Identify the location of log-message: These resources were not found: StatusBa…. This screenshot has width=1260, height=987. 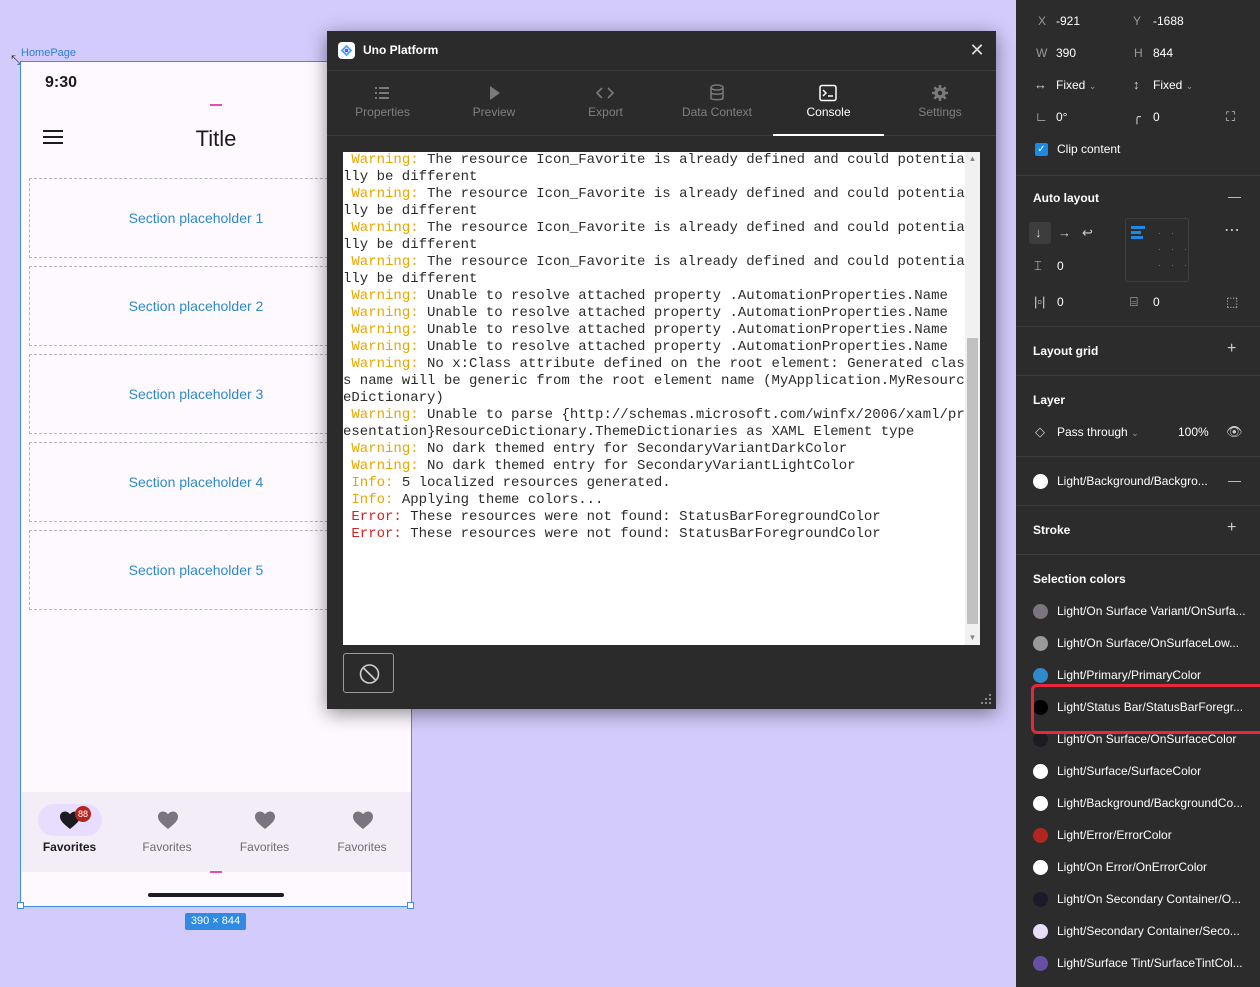
(641, 534).